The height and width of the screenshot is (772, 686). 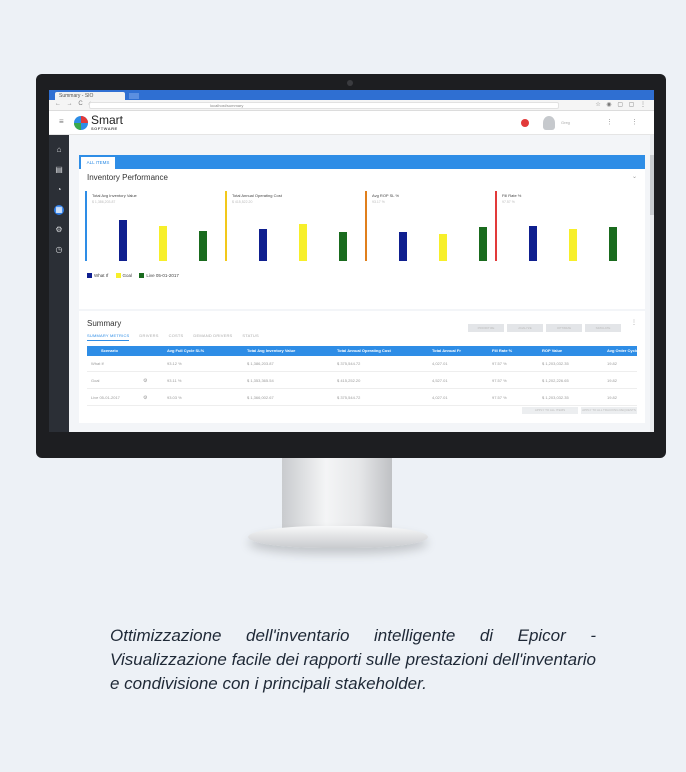 I want to click on tab-status: STATUS, so click(x=250, y=336).